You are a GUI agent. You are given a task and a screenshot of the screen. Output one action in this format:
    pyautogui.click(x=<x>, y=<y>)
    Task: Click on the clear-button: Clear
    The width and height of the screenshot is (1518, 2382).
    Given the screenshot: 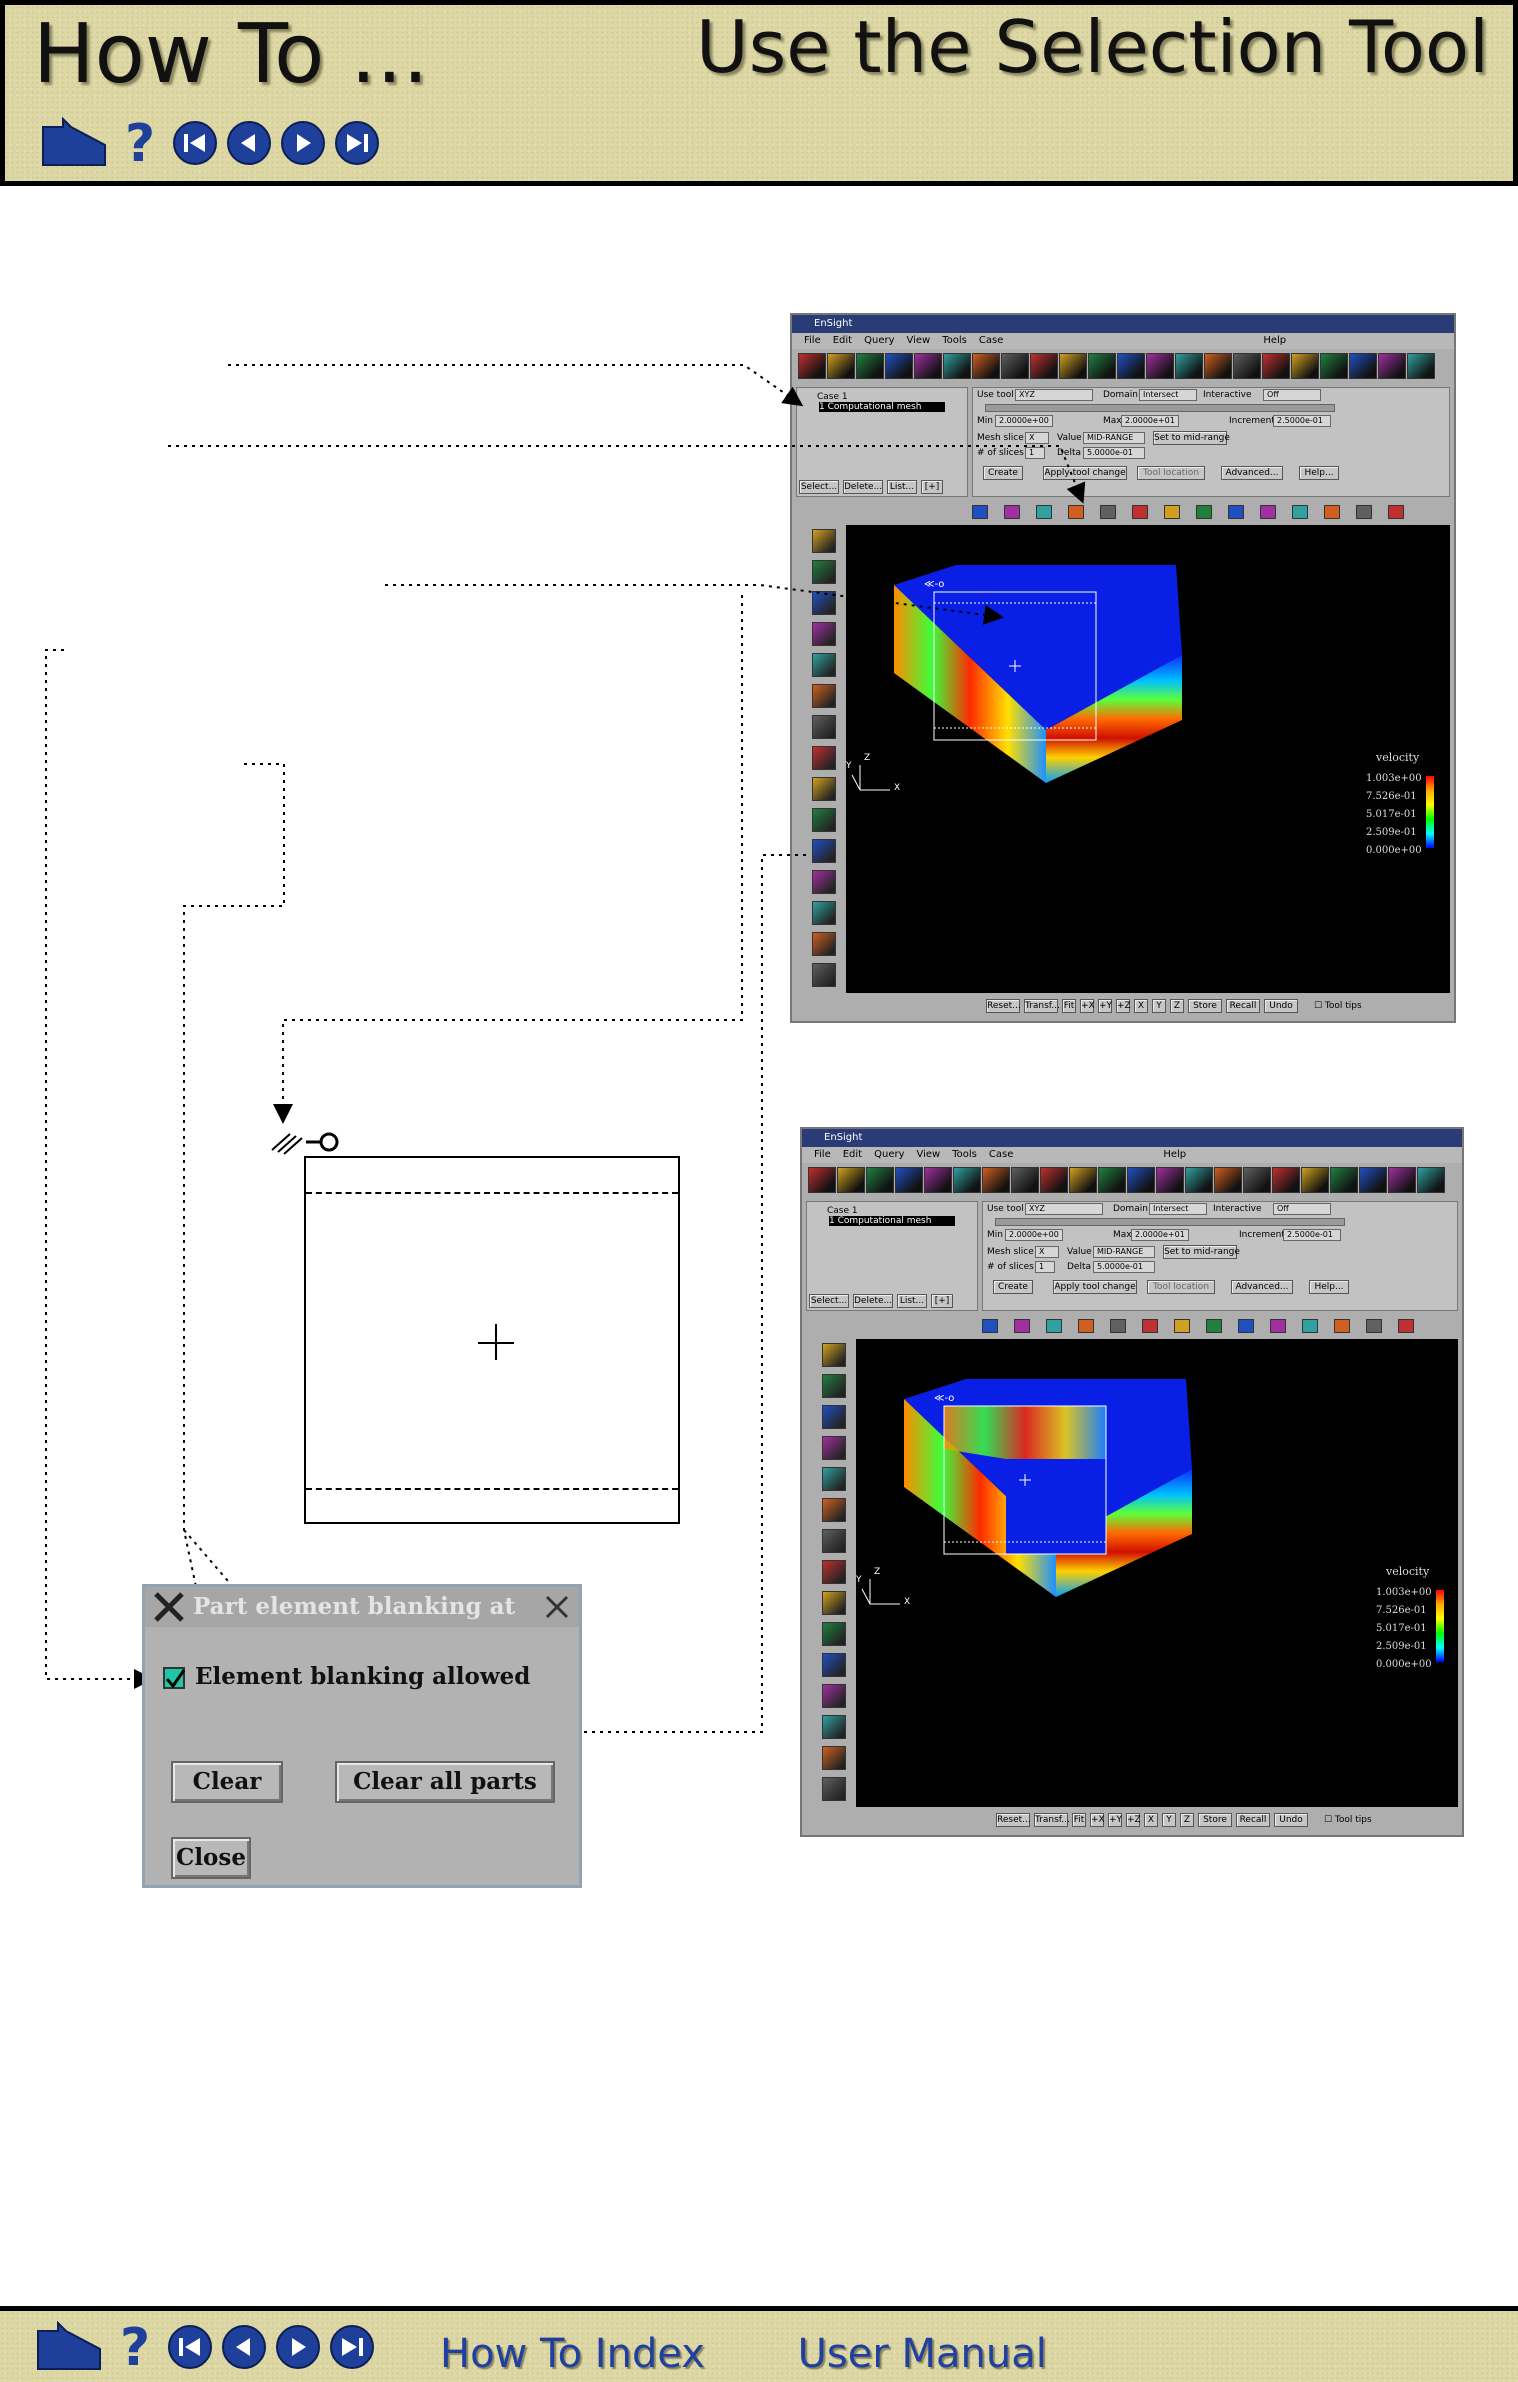 What is the action you would take?
    pyautogui.click(x=227, y=1782)
    